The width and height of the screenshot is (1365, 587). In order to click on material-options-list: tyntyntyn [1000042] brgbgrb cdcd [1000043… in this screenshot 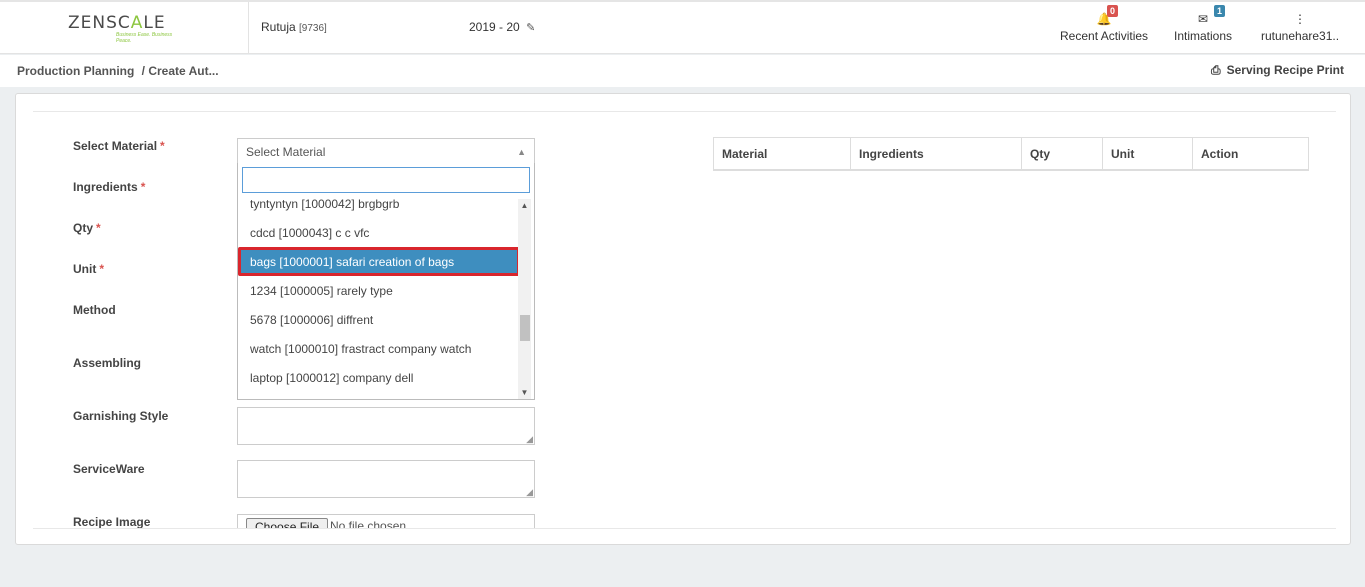, I will do `click(379, 299)`.